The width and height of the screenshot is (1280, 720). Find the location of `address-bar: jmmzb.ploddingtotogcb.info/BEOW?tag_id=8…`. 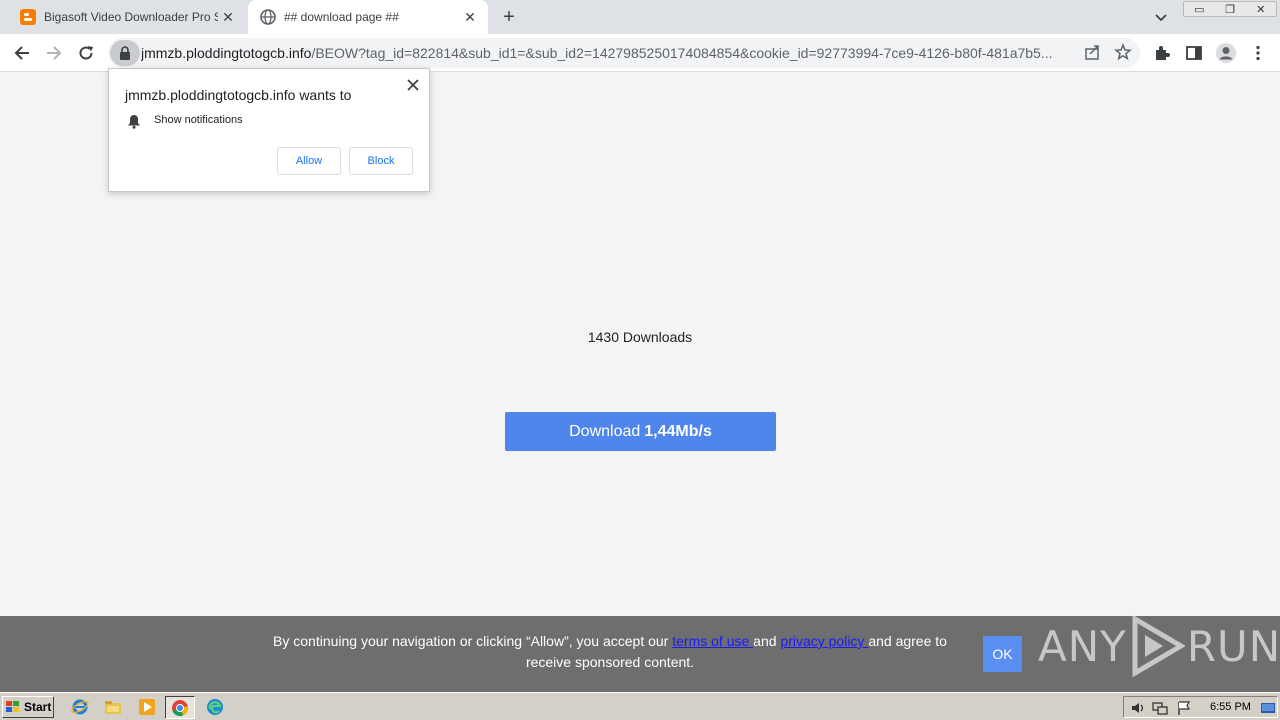

address-bar: jmmzb.ploddingtotogcb.info/BEOW?tag_id=8… is located at coordinates (624, 53).